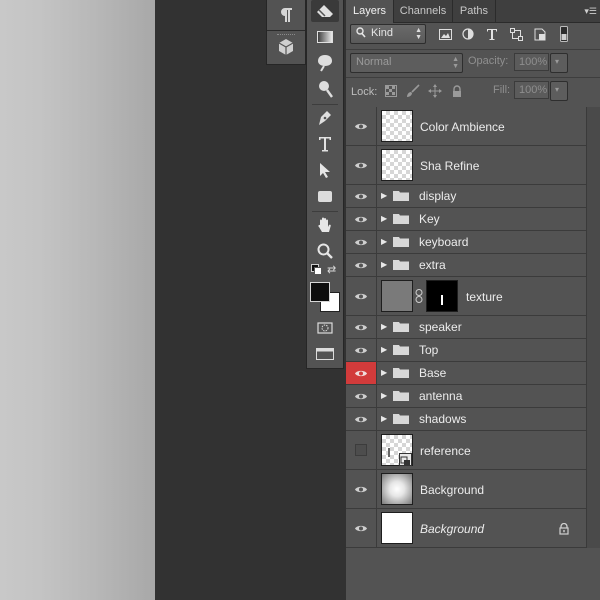 The height and width of the screenshot is (600, 600). I want to click on swap-colors-icon: ⇄, so click(331, 269).